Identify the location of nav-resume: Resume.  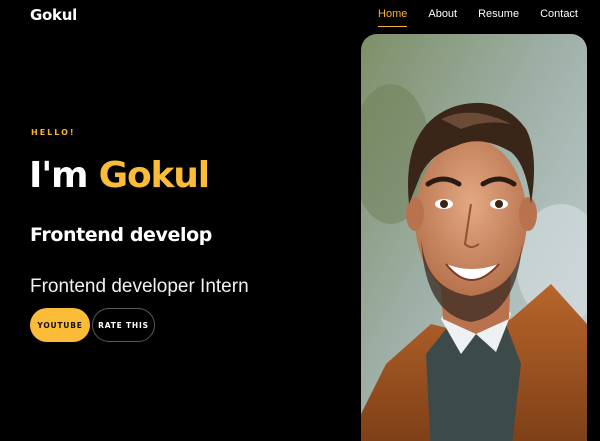
(498, 16).